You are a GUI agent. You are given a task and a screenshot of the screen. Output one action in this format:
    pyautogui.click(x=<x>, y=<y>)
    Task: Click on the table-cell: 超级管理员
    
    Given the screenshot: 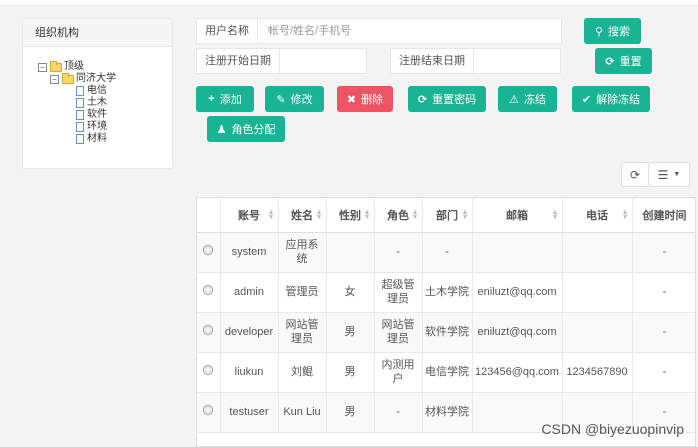 What is the action you would take?
    pyautogui.click(x=398, y=292)
    